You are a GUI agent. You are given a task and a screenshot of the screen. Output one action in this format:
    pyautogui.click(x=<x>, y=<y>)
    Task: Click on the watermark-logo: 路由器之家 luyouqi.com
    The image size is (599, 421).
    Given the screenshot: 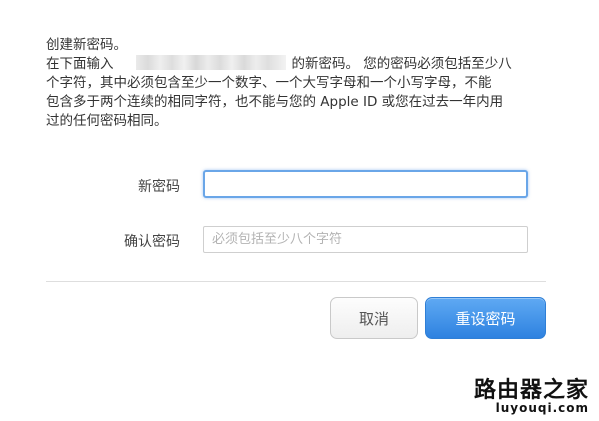 What is the action you would take?
    pyautogui.click(x=531, y=397)
    